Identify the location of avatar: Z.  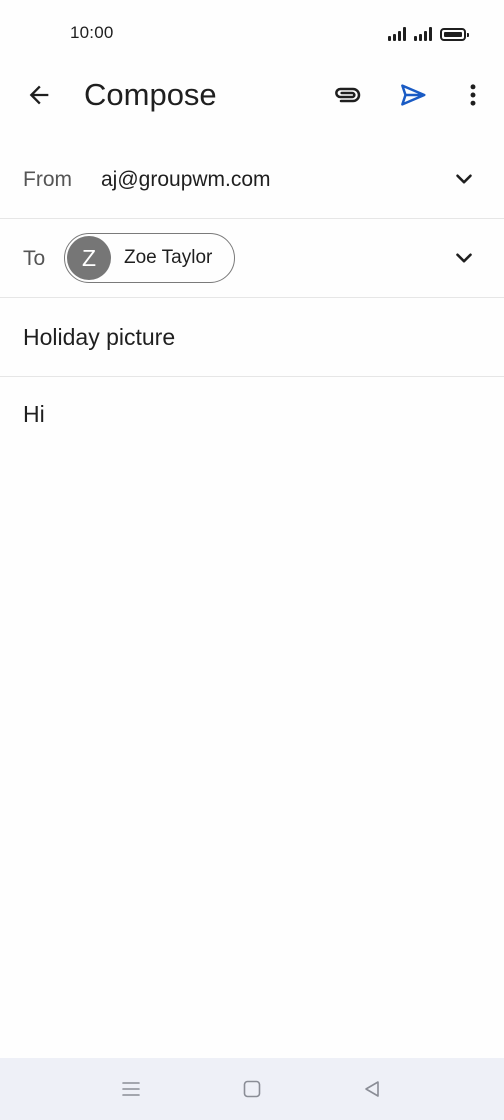
(89, 258).